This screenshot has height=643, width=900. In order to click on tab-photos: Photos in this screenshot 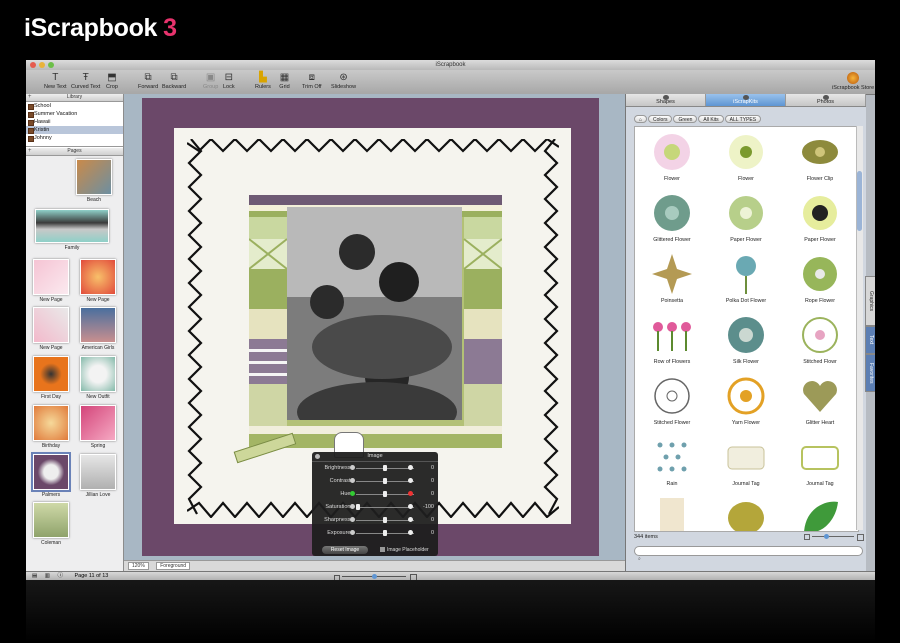, I will do `click(826, 100)`.